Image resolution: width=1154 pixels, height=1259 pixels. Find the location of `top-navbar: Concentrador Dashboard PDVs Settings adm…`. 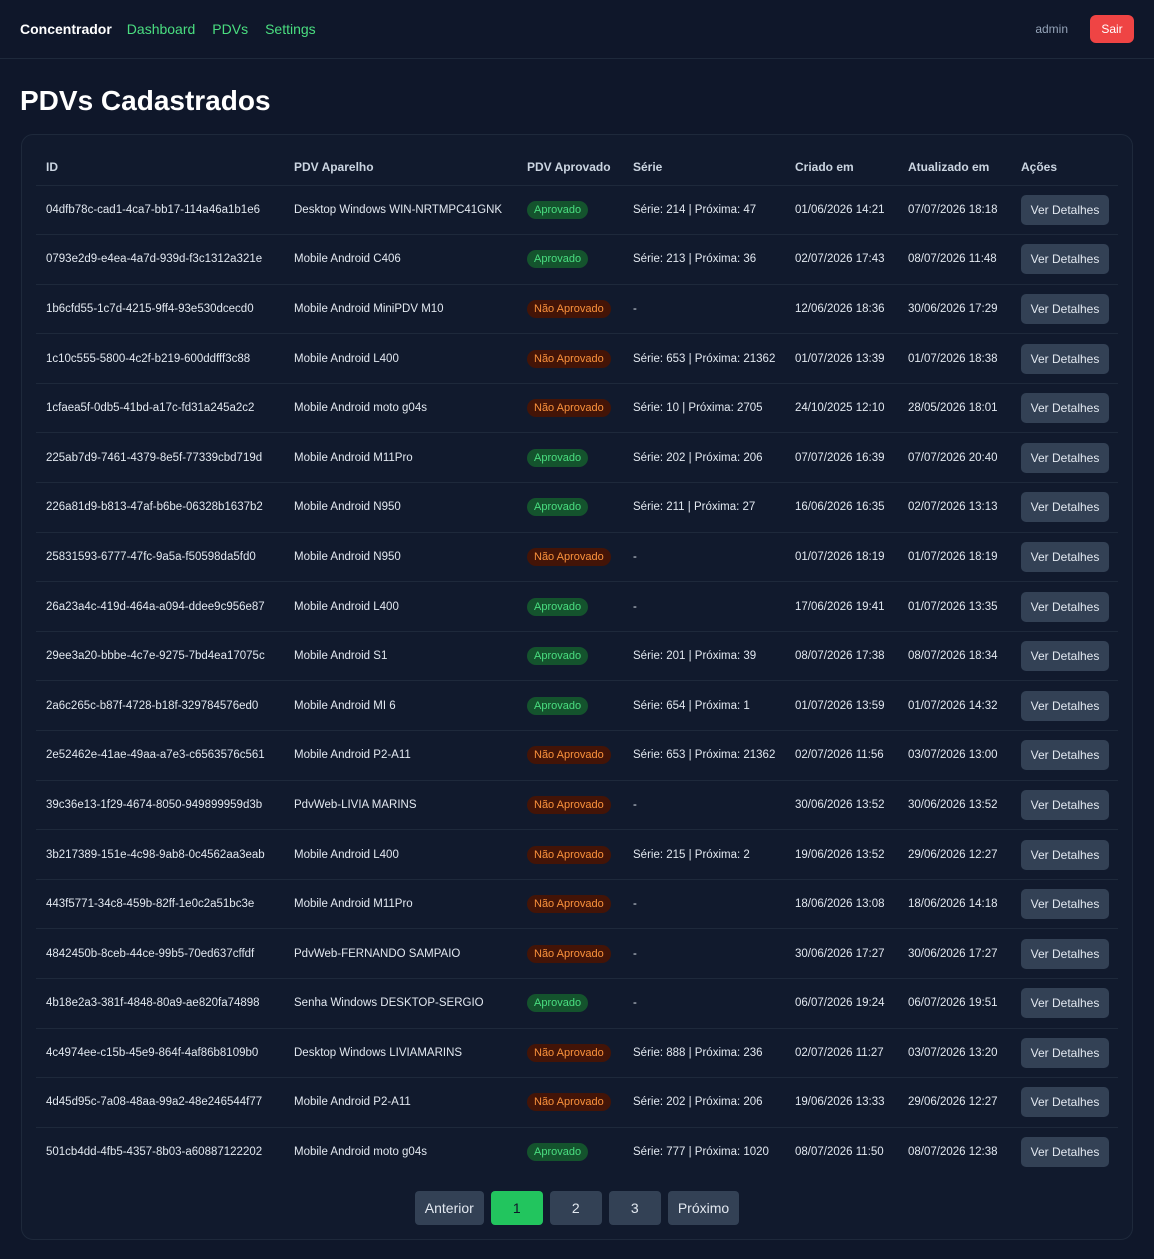

top-navbar: Concentrador Dashboard PDVs Settings adm… is located at coordinates (577, 29).